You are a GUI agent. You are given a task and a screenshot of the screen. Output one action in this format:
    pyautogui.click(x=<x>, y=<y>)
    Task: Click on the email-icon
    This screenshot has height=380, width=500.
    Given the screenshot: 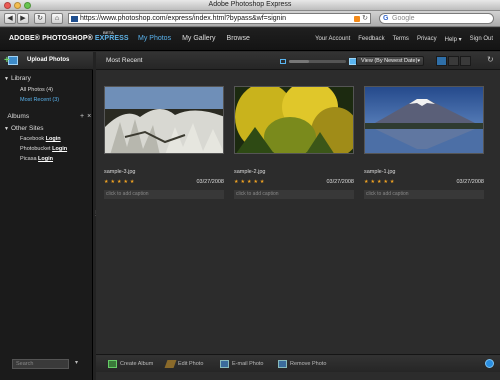 What is the action you would take?
    pyautogui.click(x=224, y=364)
    